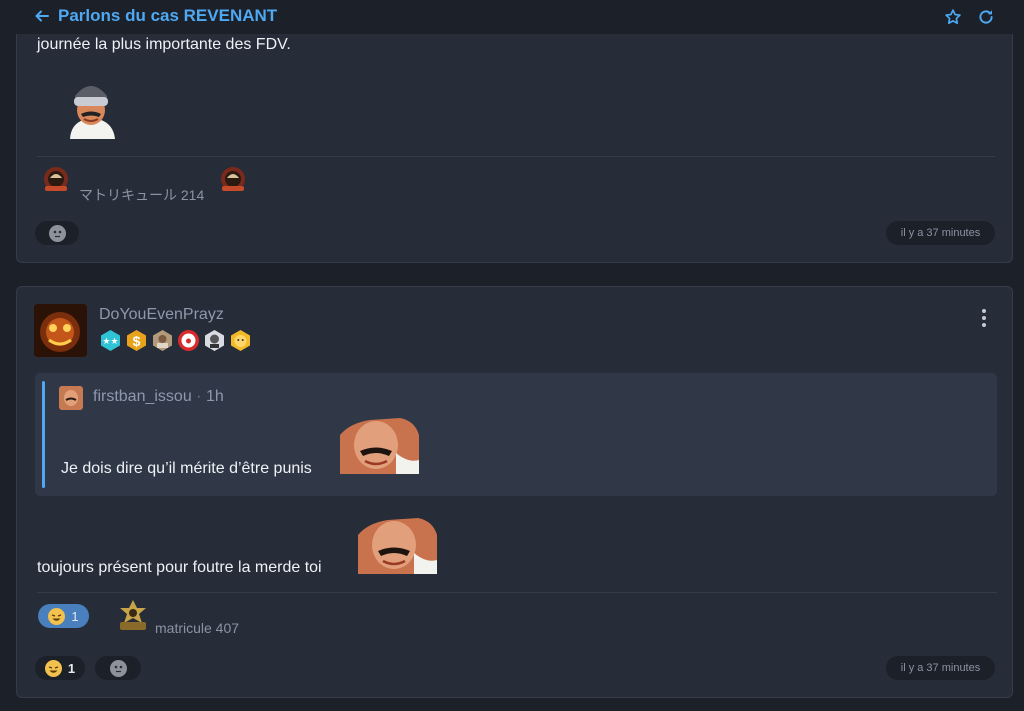 The width and height of the screenshot is (1024, 711). I want to click on stars-badge: ★★, so click(110, 340).